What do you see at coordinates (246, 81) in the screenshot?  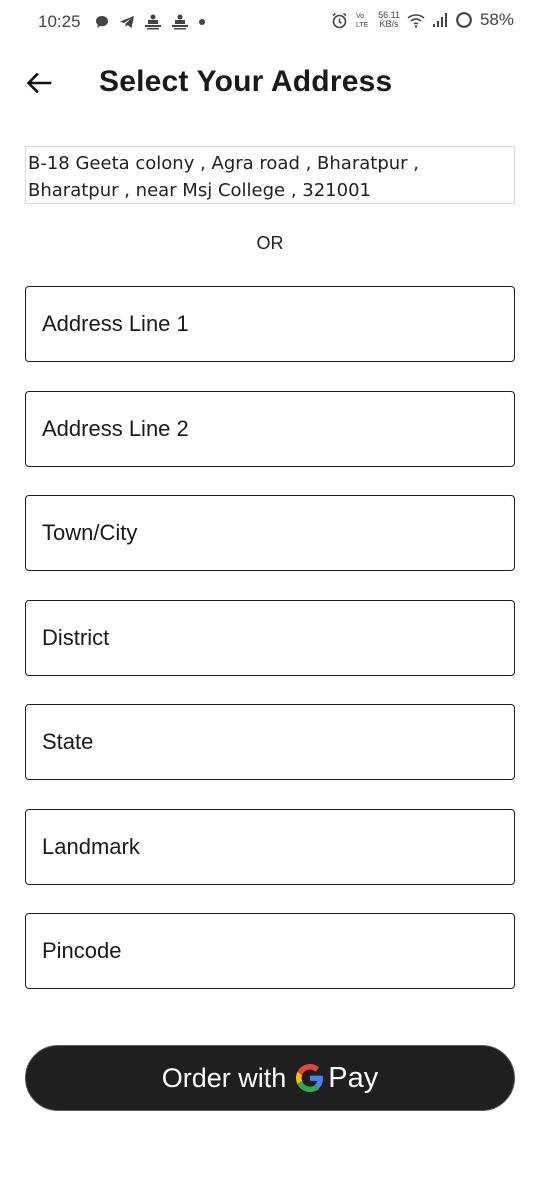 I see `page-title: Select Your Address` at bounding box center [246, 81].